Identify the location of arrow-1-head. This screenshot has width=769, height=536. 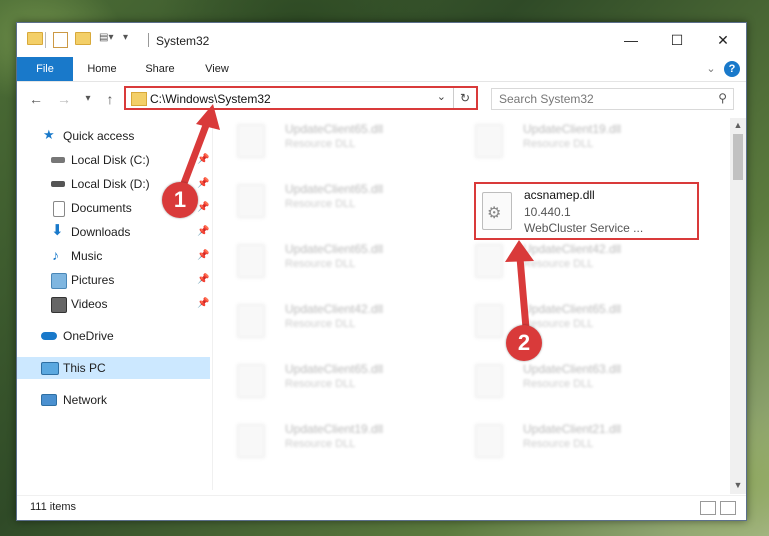
(208, 117).